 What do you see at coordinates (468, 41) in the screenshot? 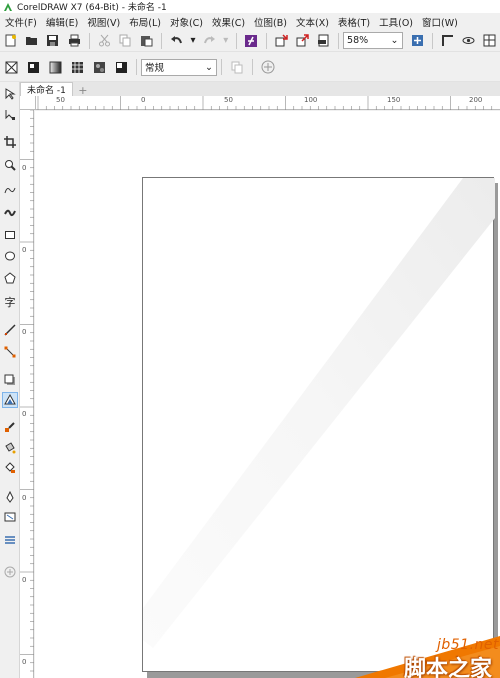
I see `view-eye-icon` at bounding box center [468, 41].